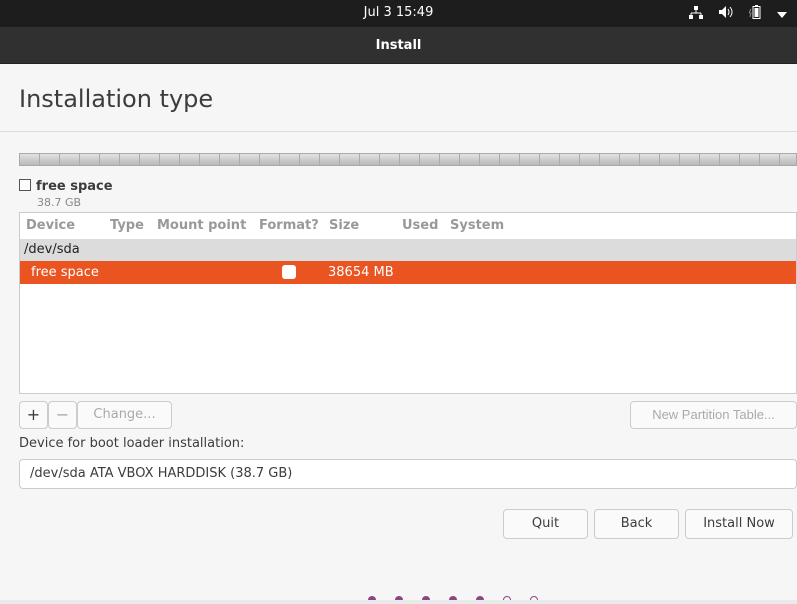 Image resolution: width=797 pixels, height=604 pixels. I want to click on bootloader-select: /dev/sda ATA VBOX HARDDISK (38.7 GB), so click(408, 474).